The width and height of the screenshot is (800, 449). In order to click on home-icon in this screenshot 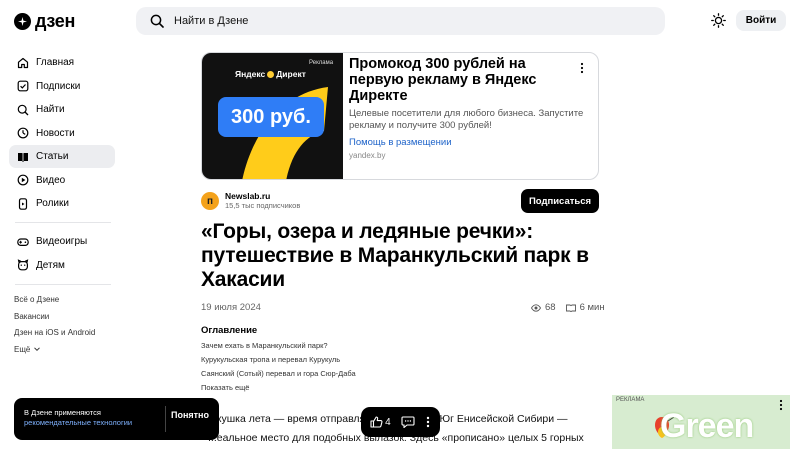, I will do `click(23, 62)`.